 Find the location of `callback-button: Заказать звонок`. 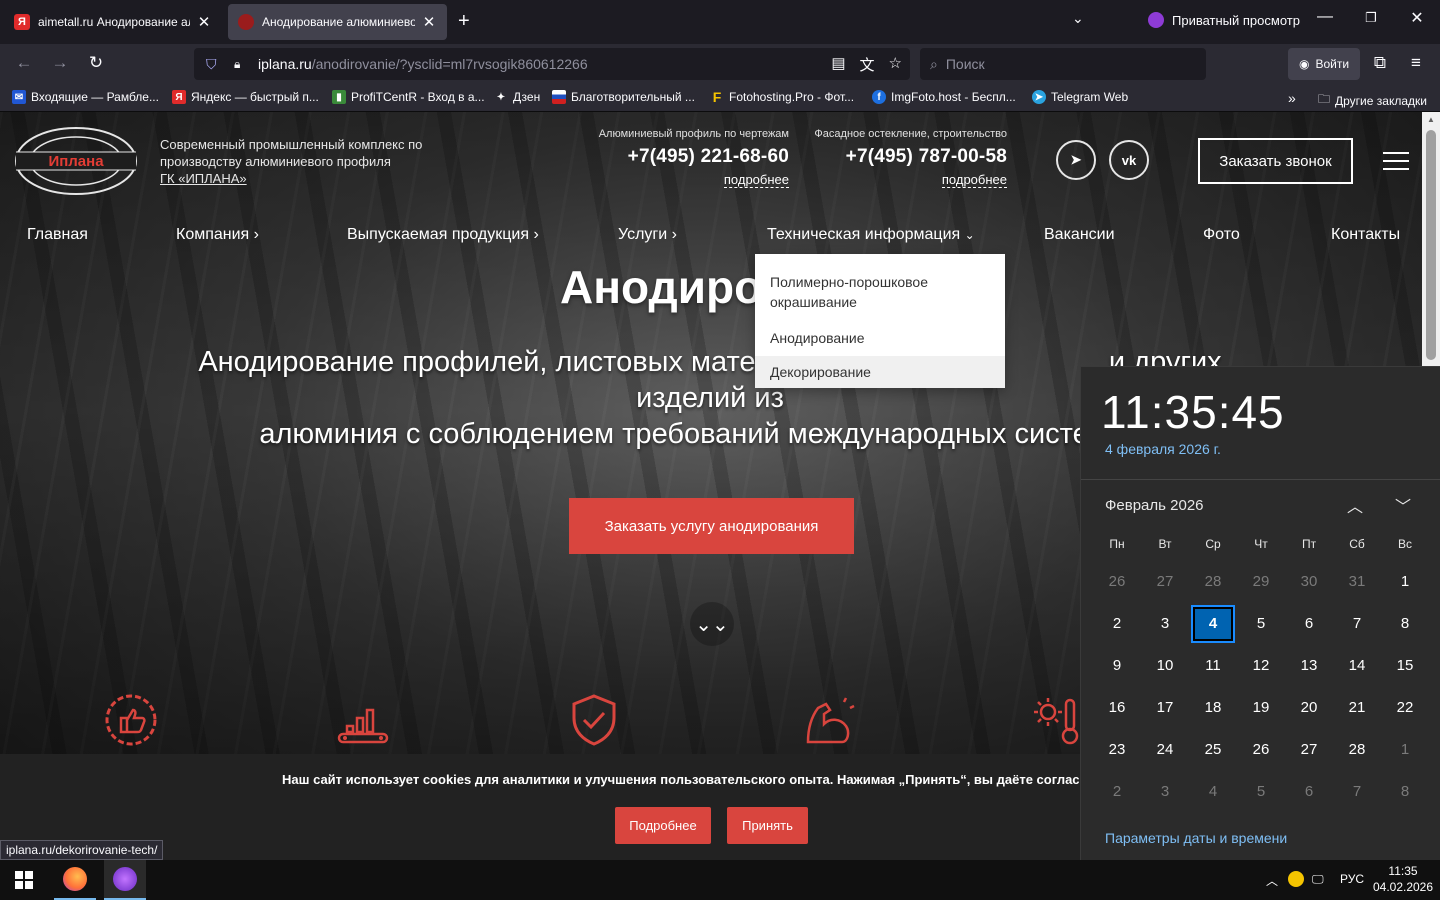

callback-button: Заказать звонок is located at coordinates (1275, 161).